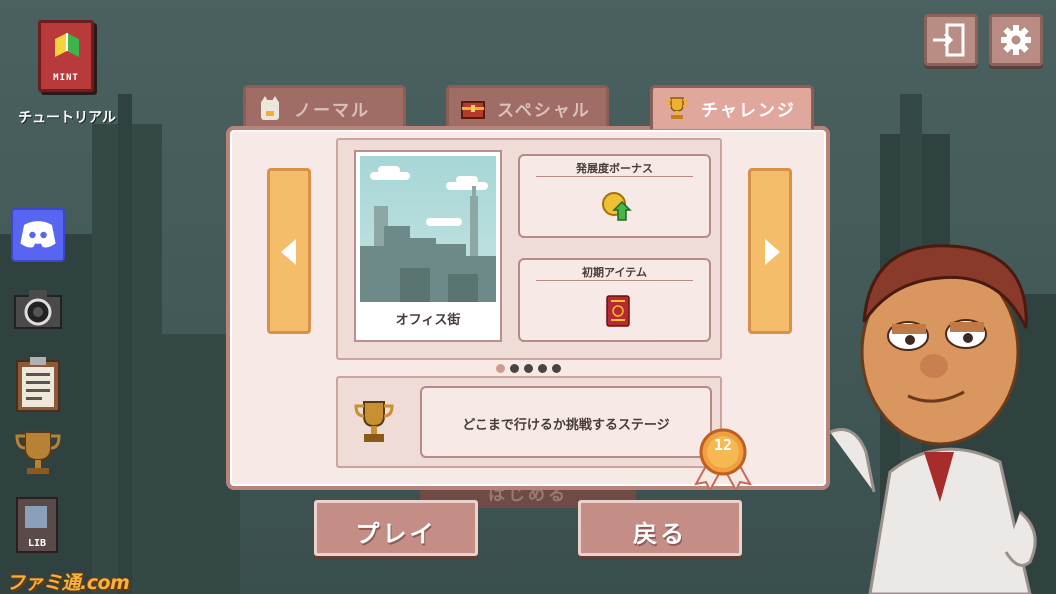 The height and width of the screenshot is (594, 1056). I want to click on svg-text: LIB, so click(37, 543).